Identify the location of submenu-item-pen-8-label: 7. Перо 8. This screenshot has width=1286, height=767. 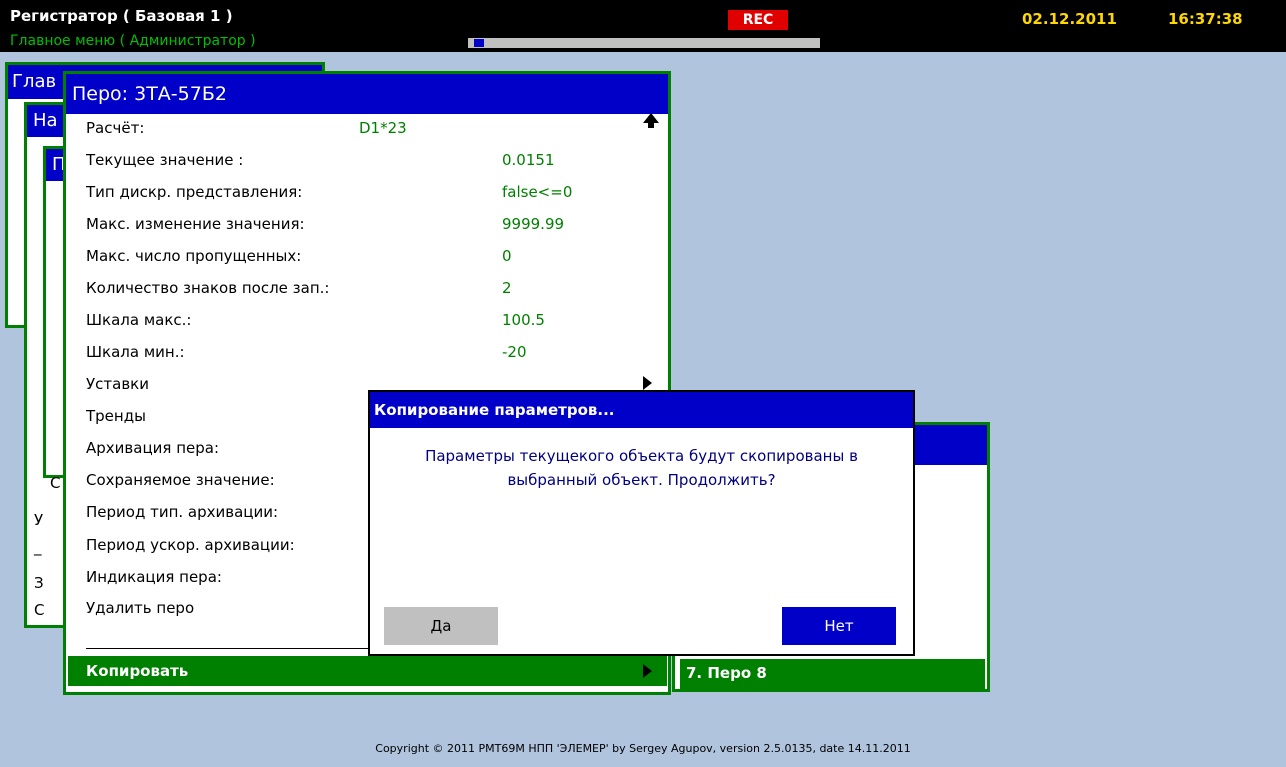
(726, 673).